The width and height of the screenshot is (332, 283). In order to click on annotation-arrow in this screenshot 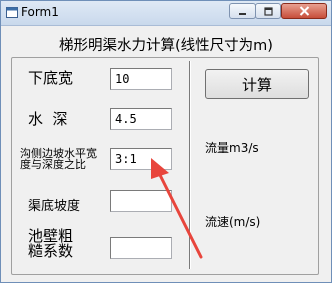, I will do `click(177, 208)`.